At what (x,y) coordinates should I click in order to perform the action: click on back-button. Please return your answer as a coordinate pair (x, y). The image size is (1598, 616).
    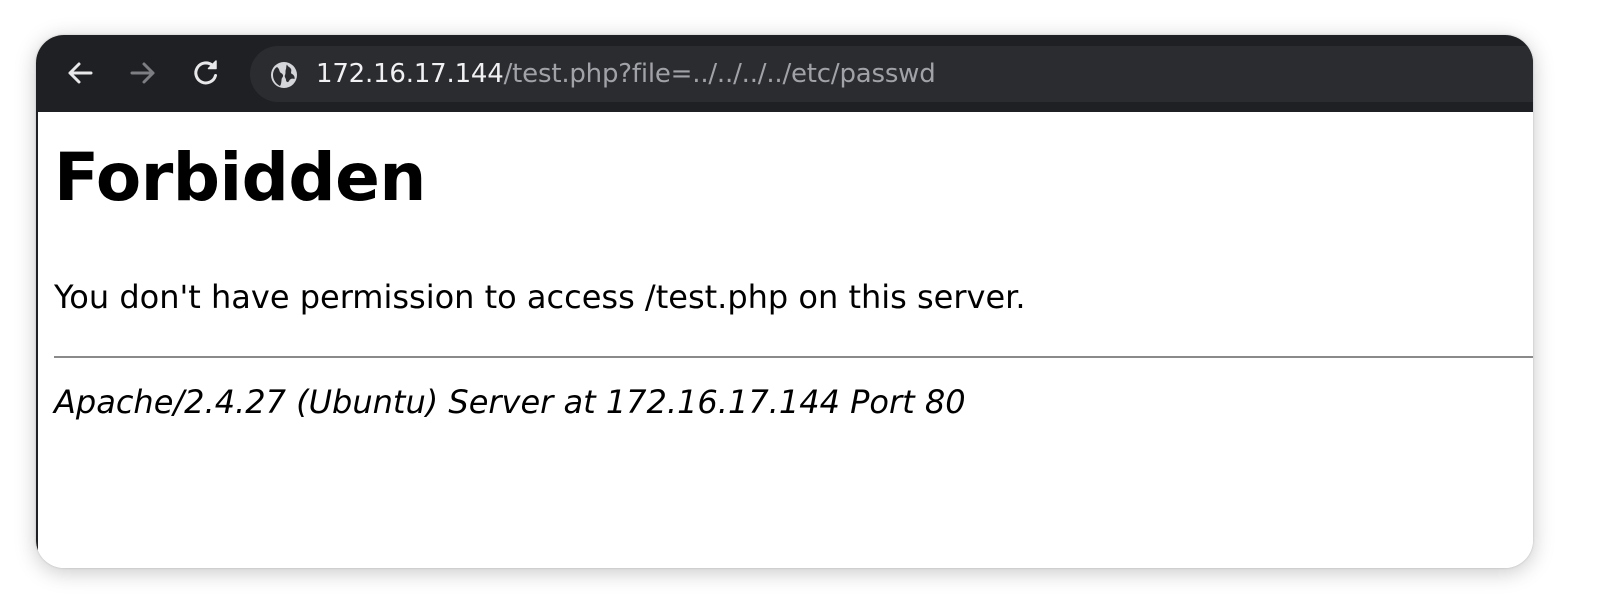
    Looking at the image, I should click on (80, 73).